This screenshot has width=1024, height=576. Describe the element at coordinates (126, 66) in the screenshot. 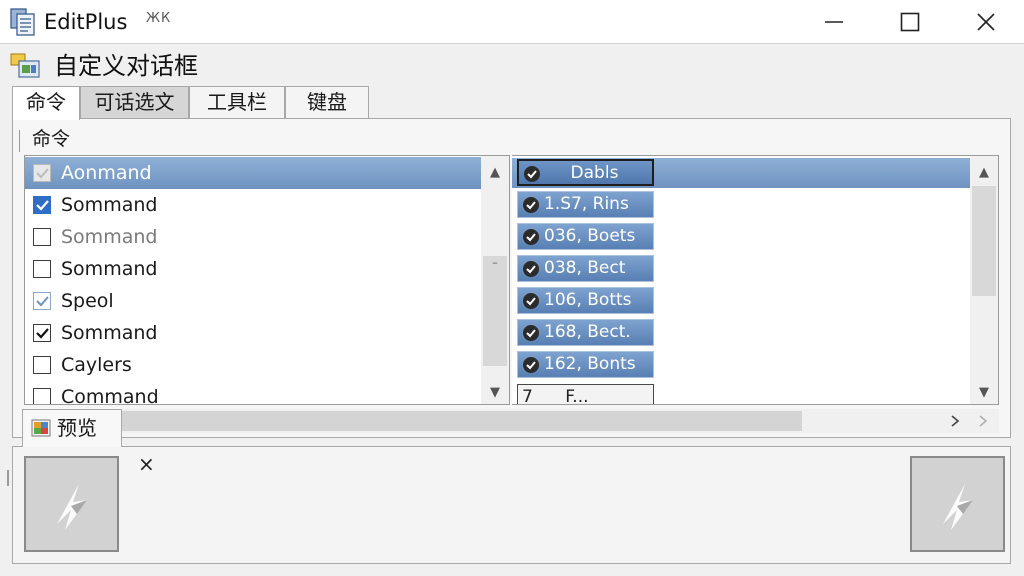

I see `dialog-title: 自定义对话框` at that location.